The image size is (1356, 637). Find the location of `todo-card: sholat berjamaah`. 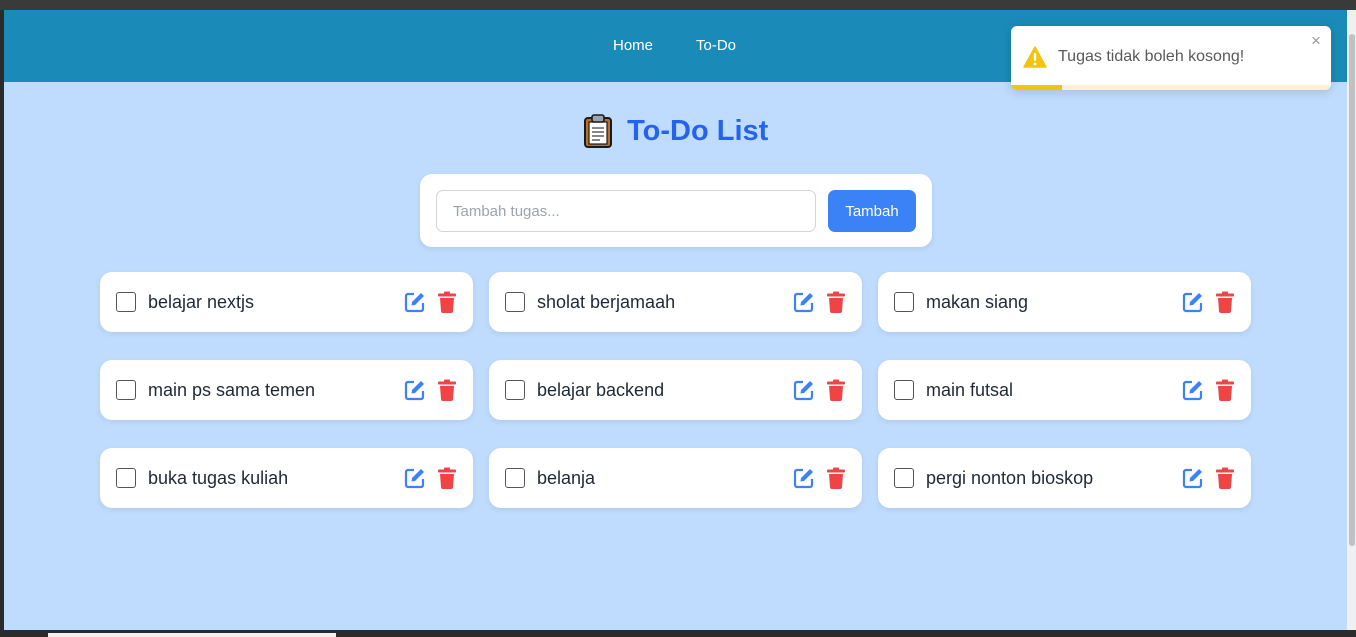

todo-card: sholat berjamaah is located at coordinates (675, 302).